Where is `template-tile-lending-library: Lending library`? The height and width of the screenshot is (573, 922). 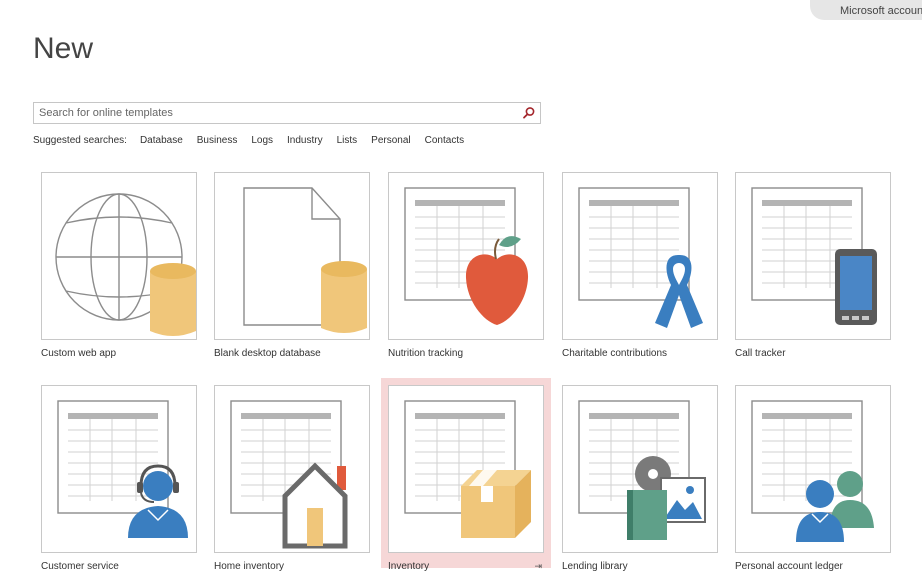 template-tile-lending-library: Lending library is located at coordinates (640, 478).